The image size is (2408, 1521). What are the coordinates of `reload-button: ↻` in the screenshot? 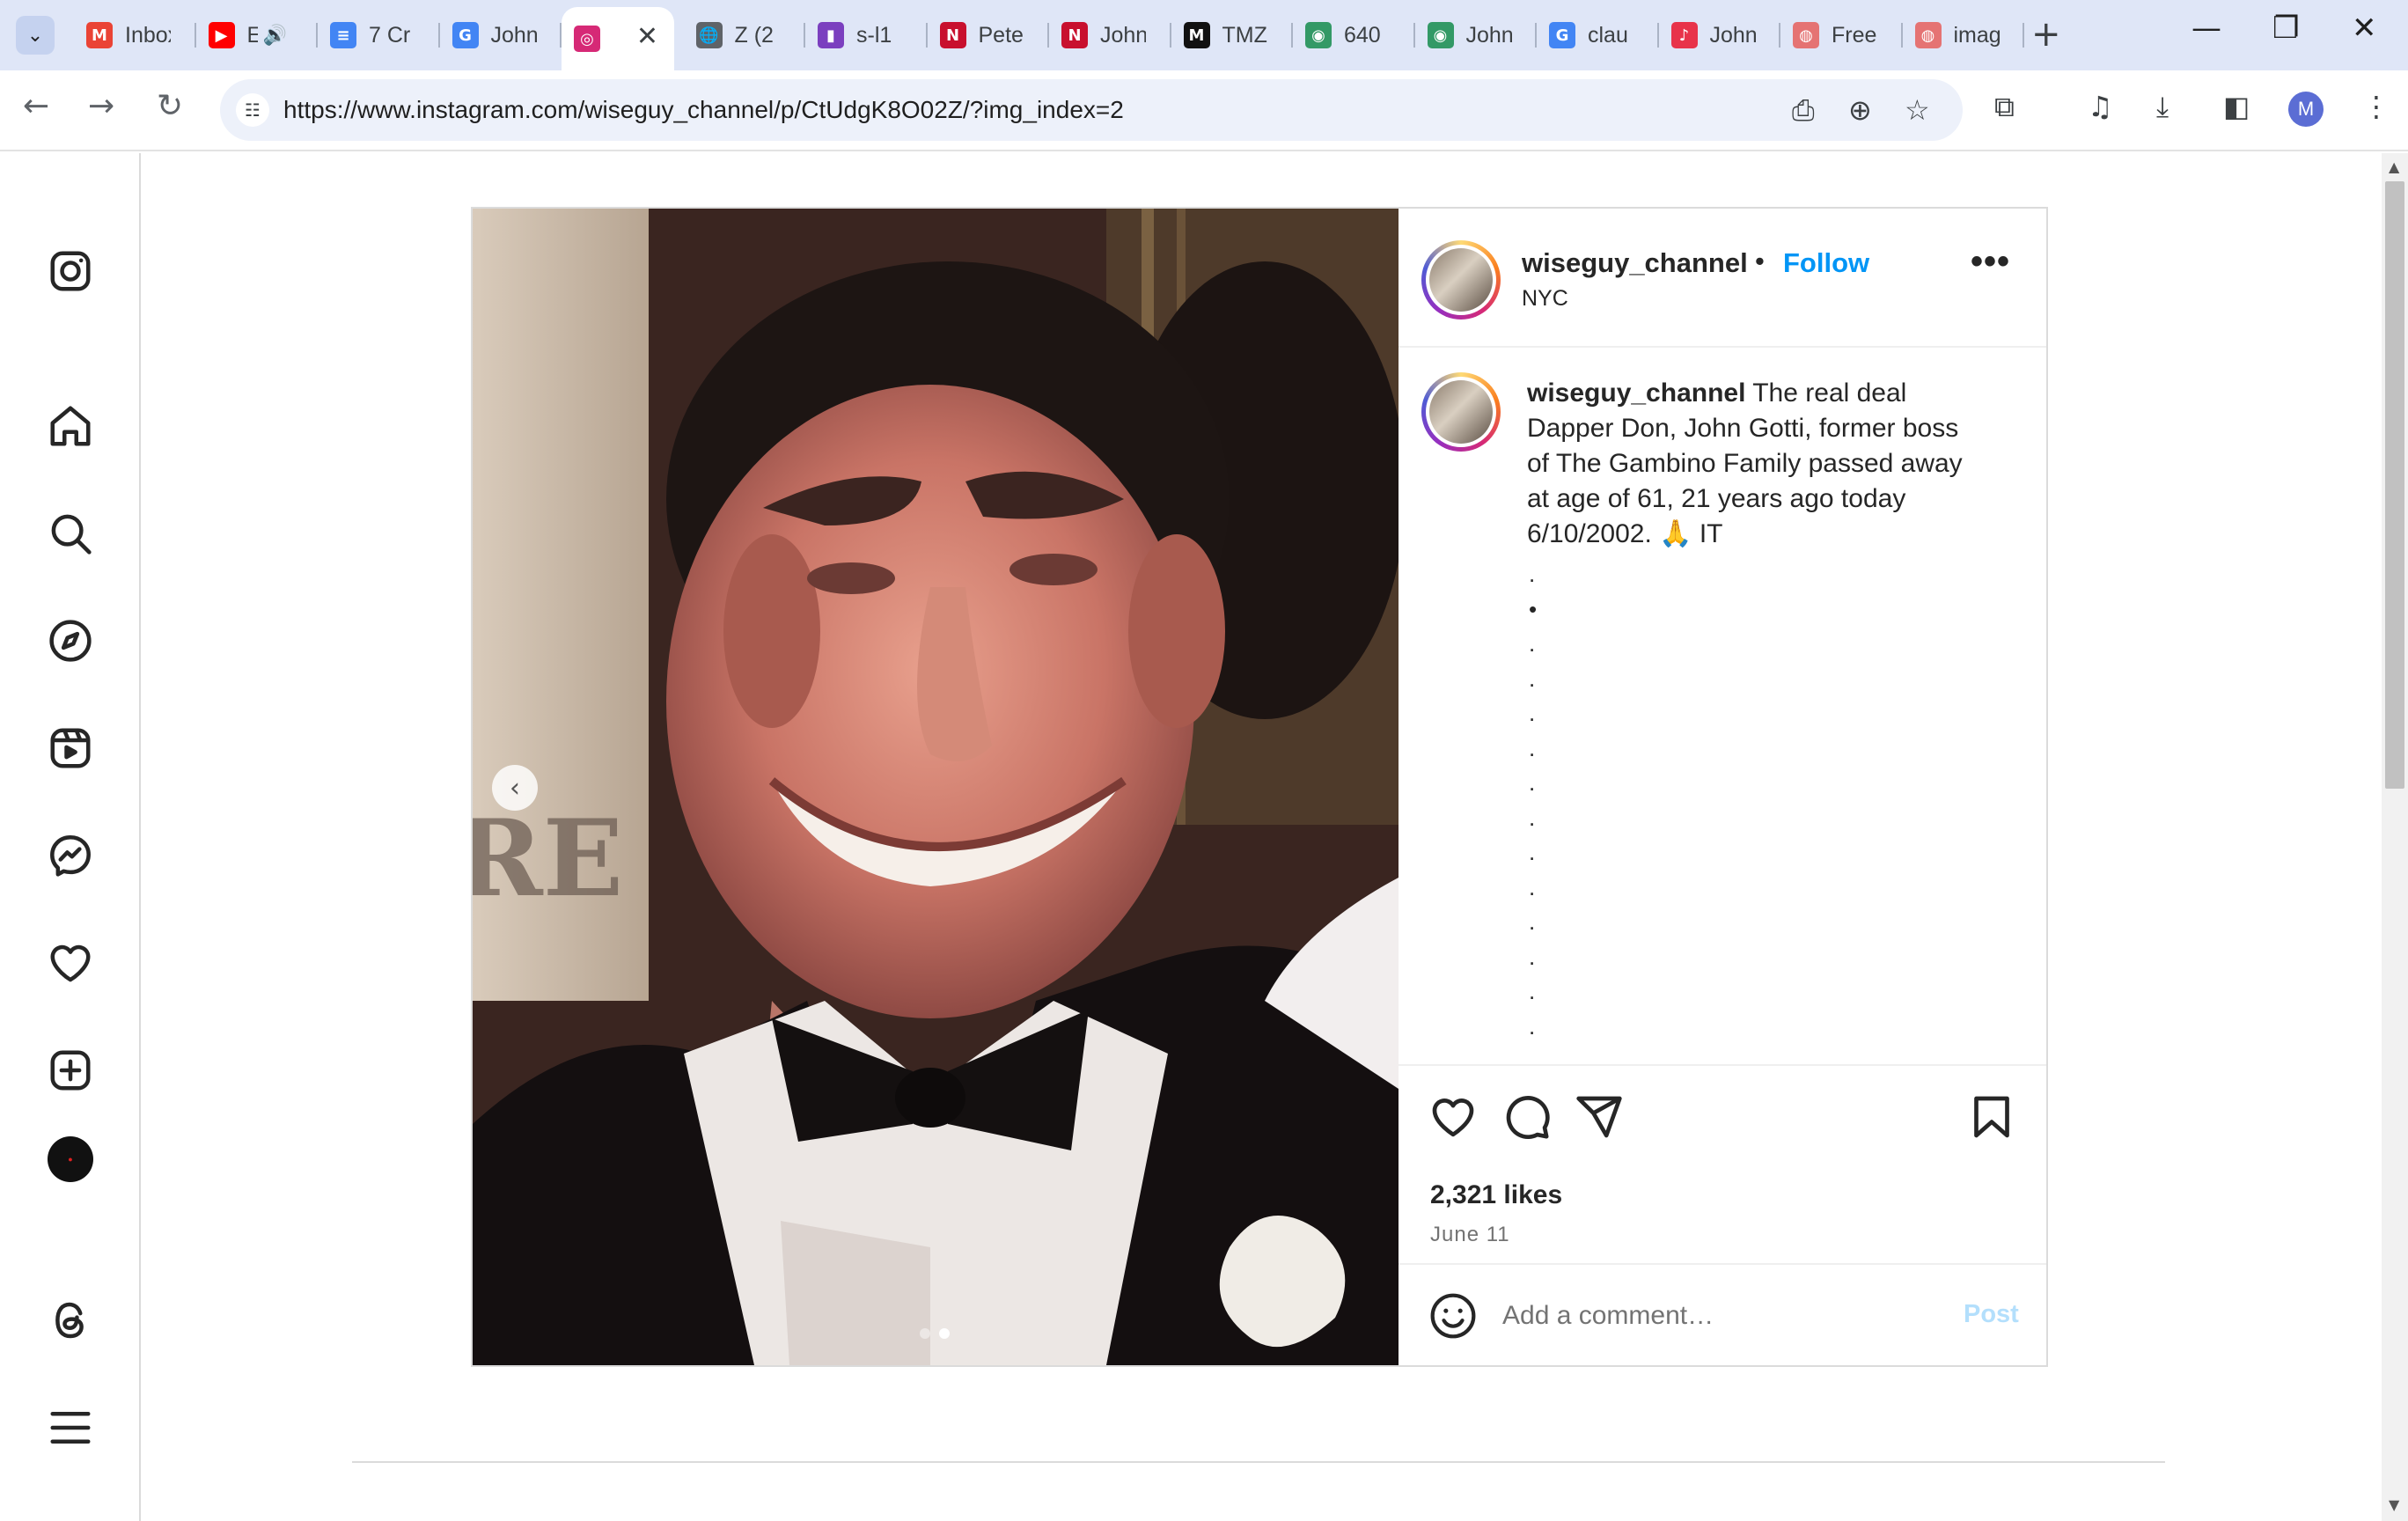 It's located at (170, 106).